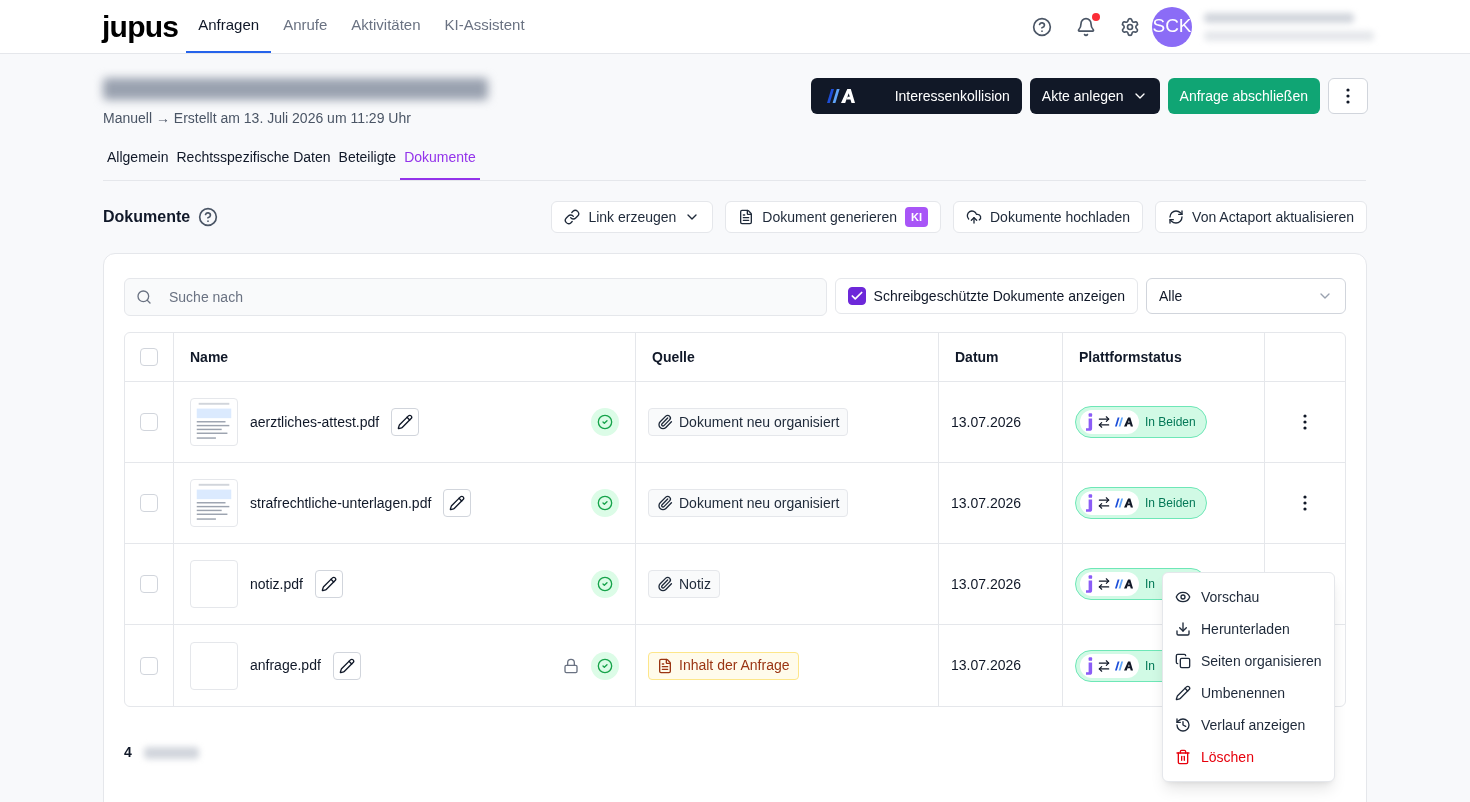  What do you see at coordinates (916, 96) in the screenshot?
I see `conflict-check-button: Interessenkollision` at bounding box center [916, 96].